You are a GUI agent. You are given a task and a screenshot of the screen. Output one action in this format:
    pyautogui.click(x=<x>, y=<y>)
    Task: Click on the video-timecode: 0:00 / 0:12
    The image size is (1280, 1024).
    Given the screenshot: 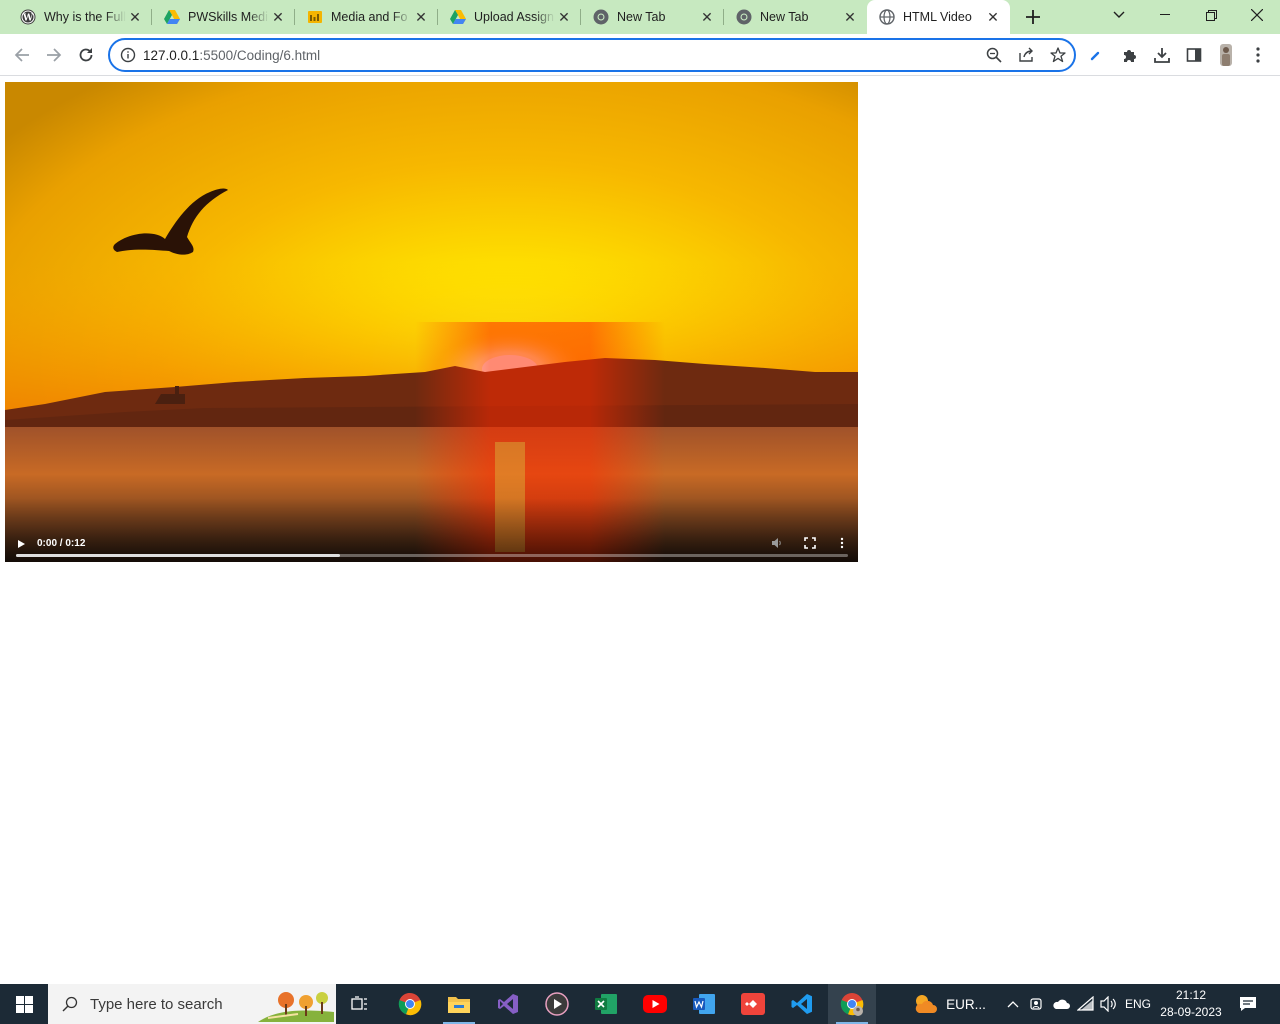 What is the action you would take?
    pyautogui.click(x=61, y=543)
    